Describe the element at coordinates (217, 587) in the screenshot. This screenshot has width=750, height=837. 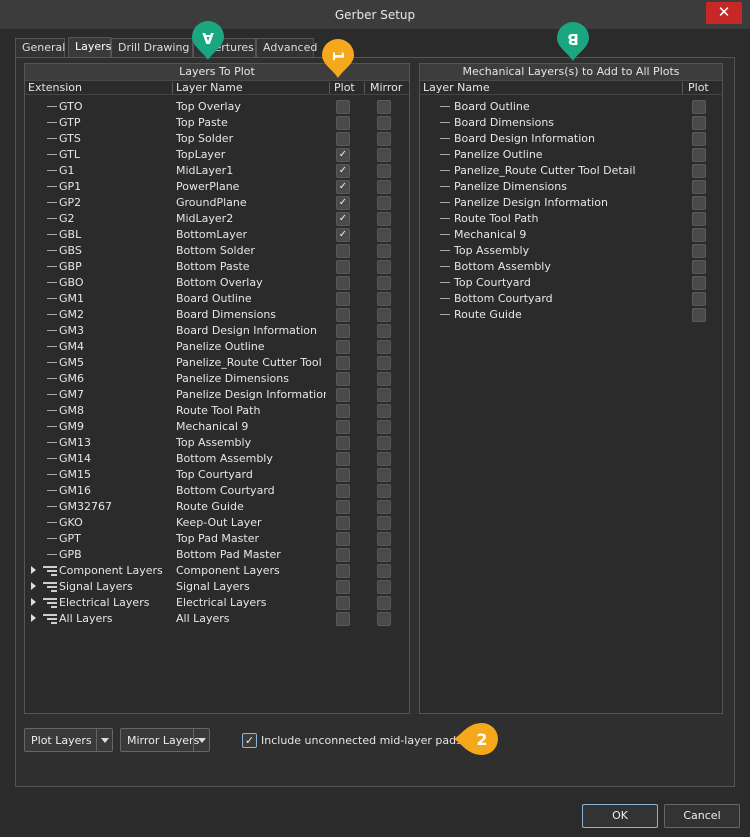
I see `layer-row: Signal Layers Signal Layers` at that location.